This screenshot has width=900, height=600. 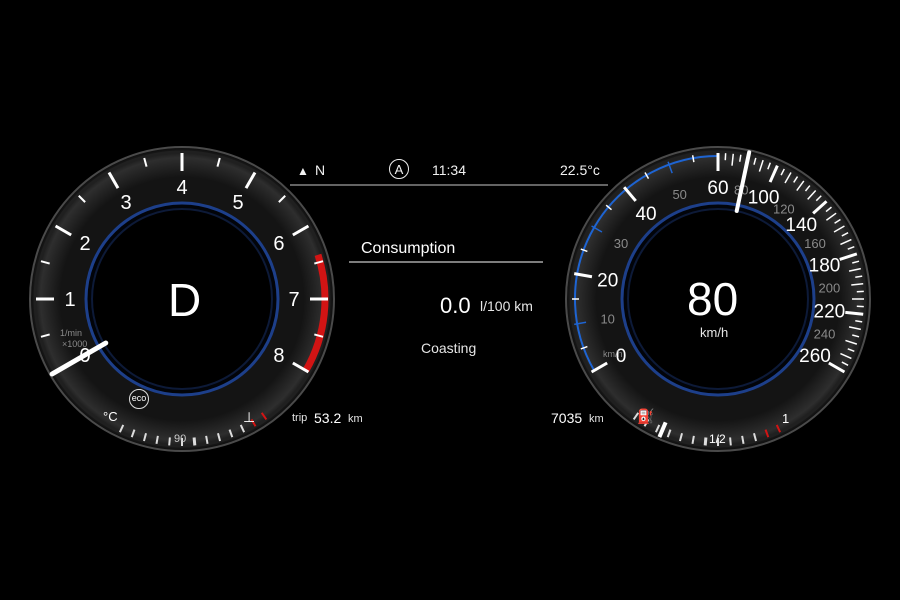 What do you see at coordinates (717, 188) in the screenshot?
I see `speedo-tick-label: 60` at bounding box center [717, 188].